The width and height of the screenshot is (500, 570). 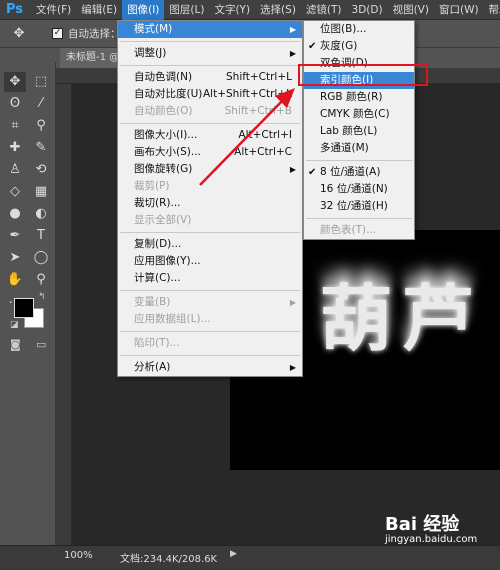 What do you see at coordinates (15, 280) in the screenshot?
I see `hand-icon: ✋` at bounding box center [15, 280].